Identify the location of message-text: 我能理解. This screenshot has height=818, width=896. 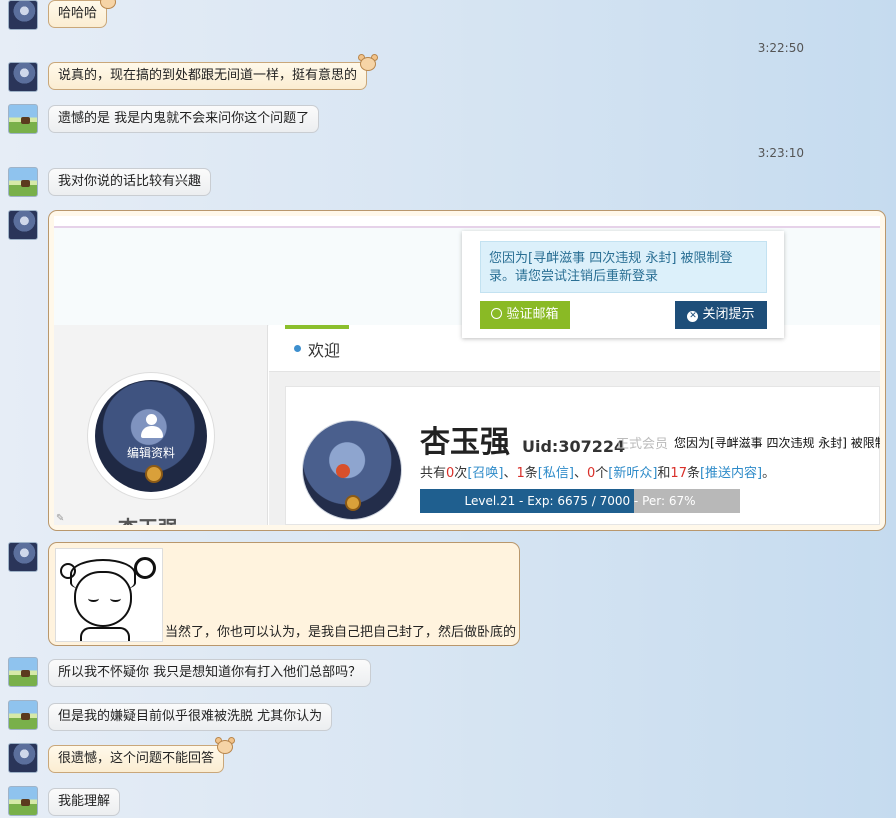
(84, 801).